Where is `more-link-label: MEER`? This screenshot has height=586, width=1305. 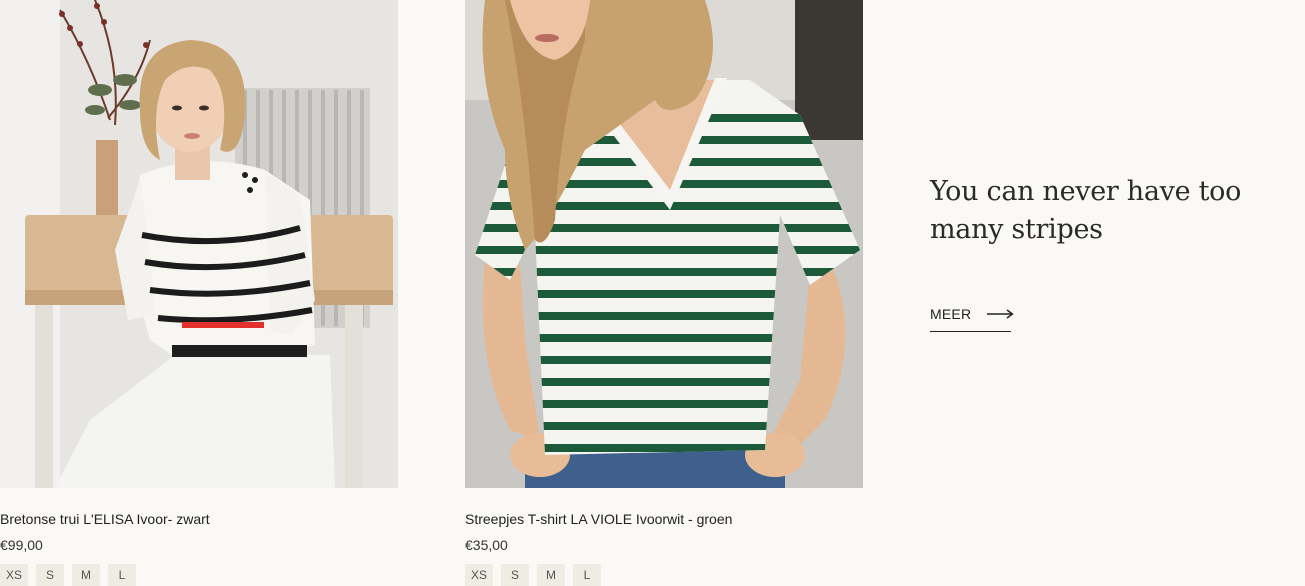
more-link-label: MEER is located at coordinates (951, 314).